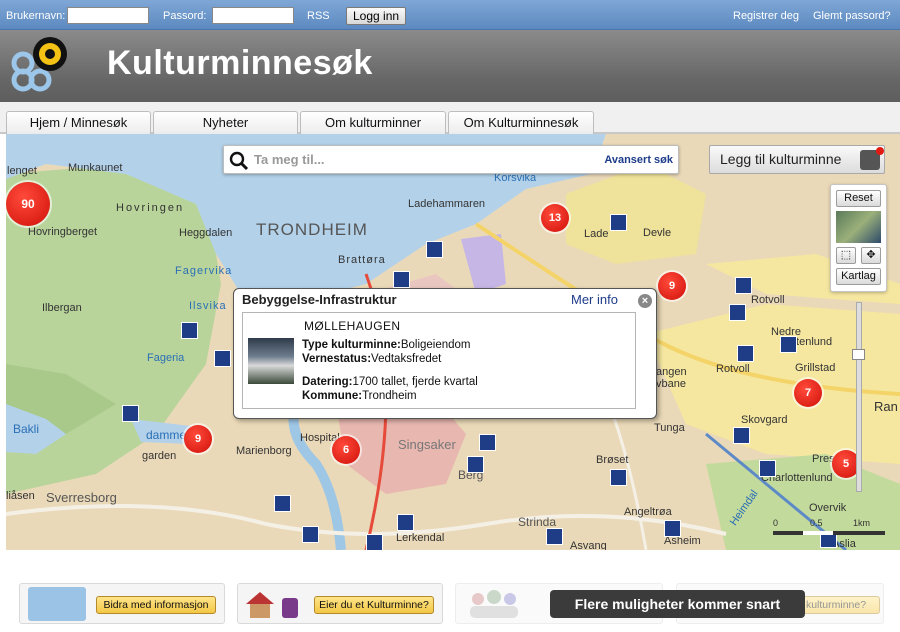 The width and height of the screenshot is (900, 632). What do you see at coordinates (852, 16) in the screenshot?
I see `forgot-password-link: Glemt passord?` at bounding box center [852, 16].